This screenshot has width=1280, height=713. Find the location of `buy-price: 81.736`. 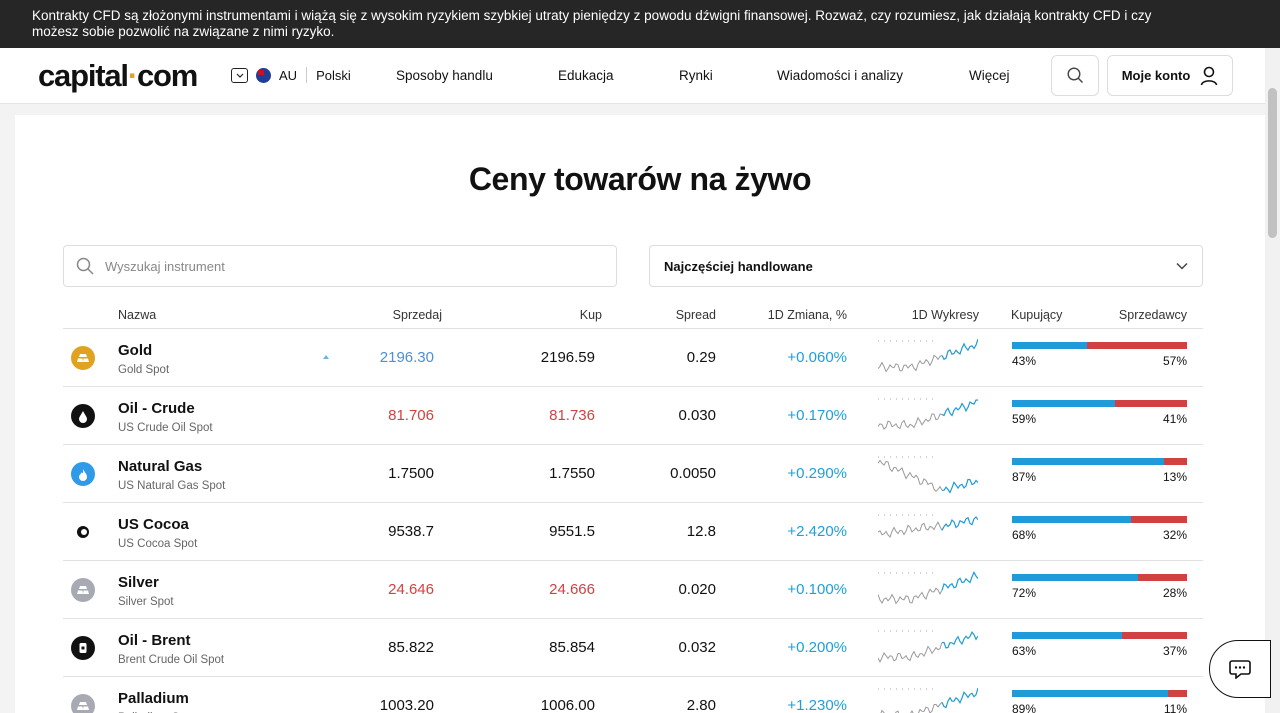

buy-price: 81.736 is located at coordinates (572, 415).